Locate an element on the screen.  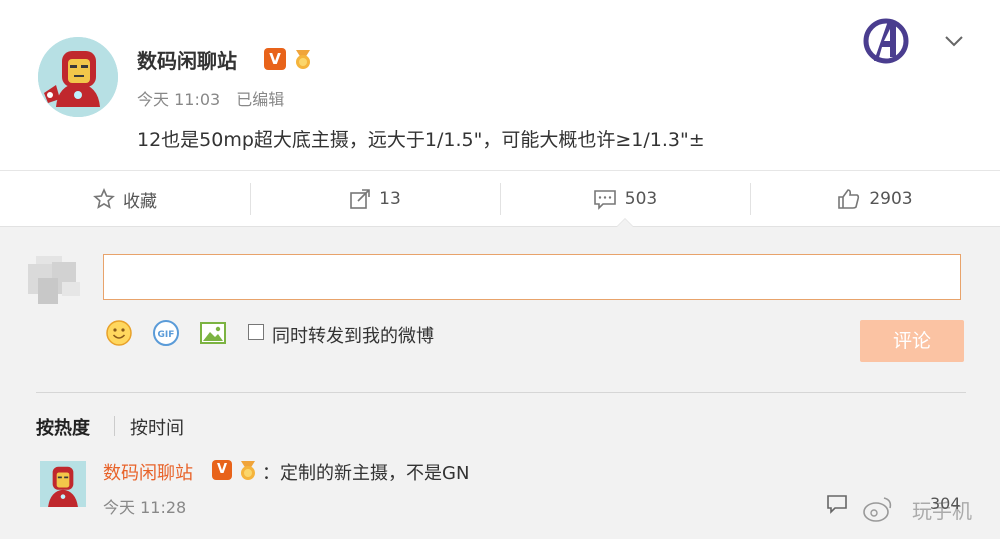
favorite-label: 收藏 is located at coordinates (140, 201).